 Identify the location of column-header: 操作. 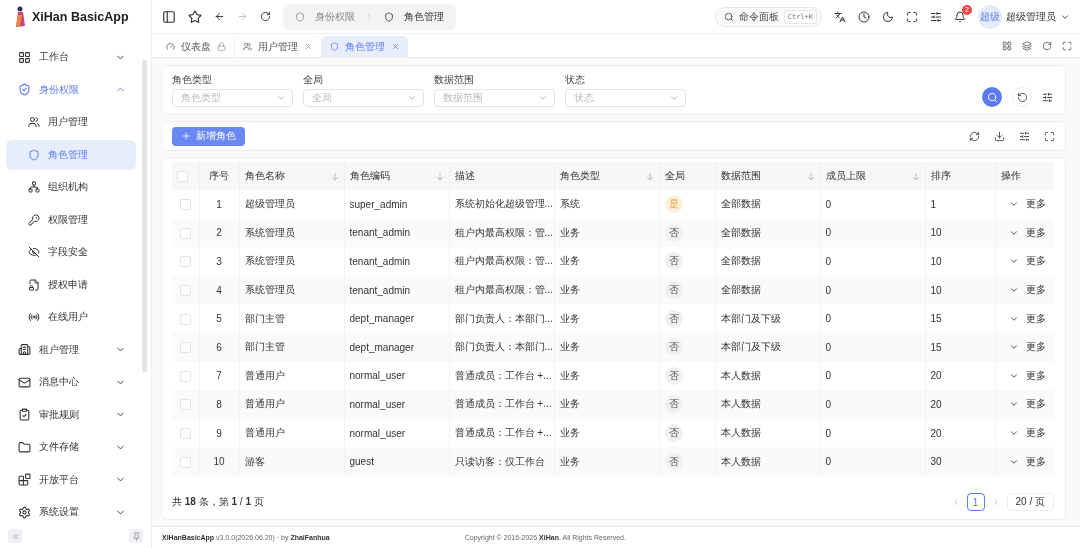
(1024, 176).